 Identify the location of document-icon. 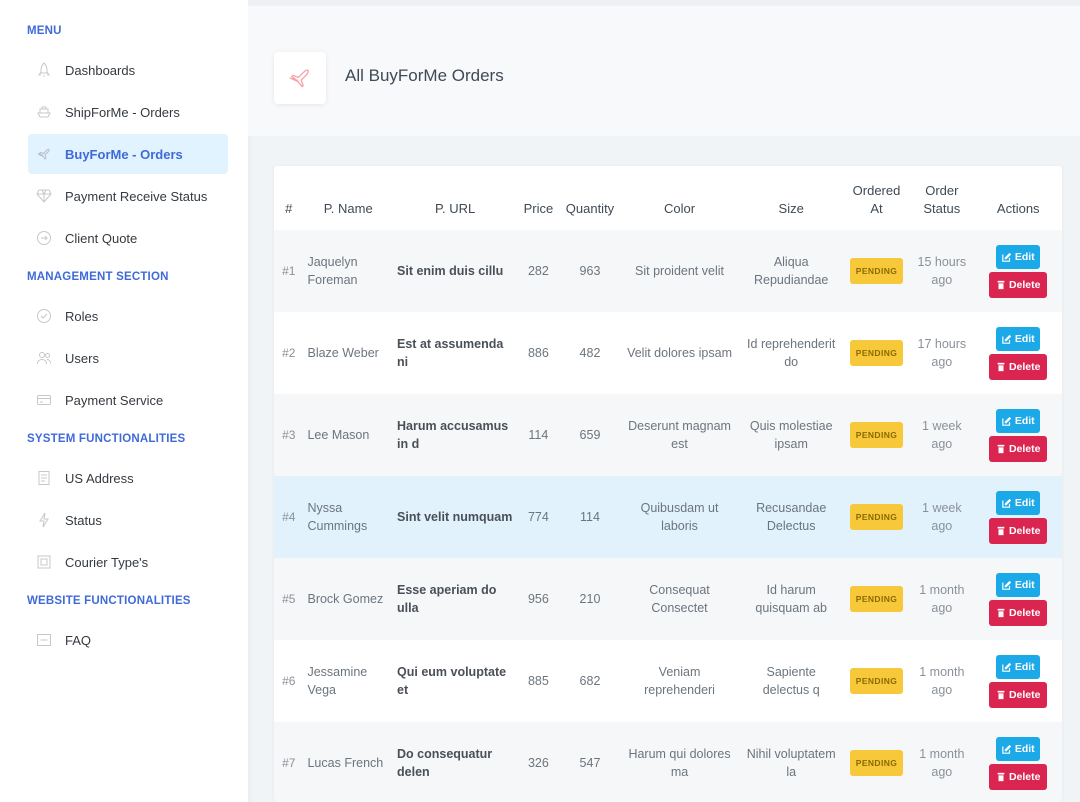
(44, 478).